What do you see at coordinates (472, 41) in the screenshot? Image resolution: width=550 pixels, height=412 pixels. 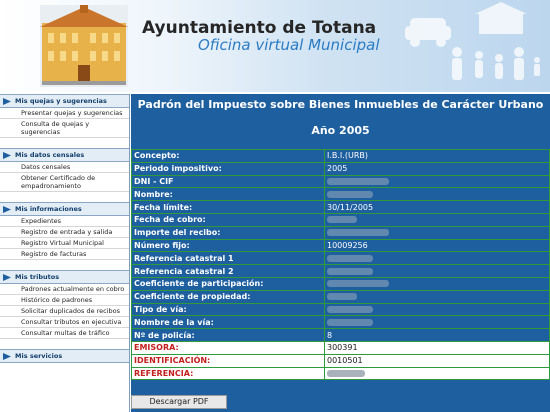 I see `family-icon` at bounding box center [472, 41].